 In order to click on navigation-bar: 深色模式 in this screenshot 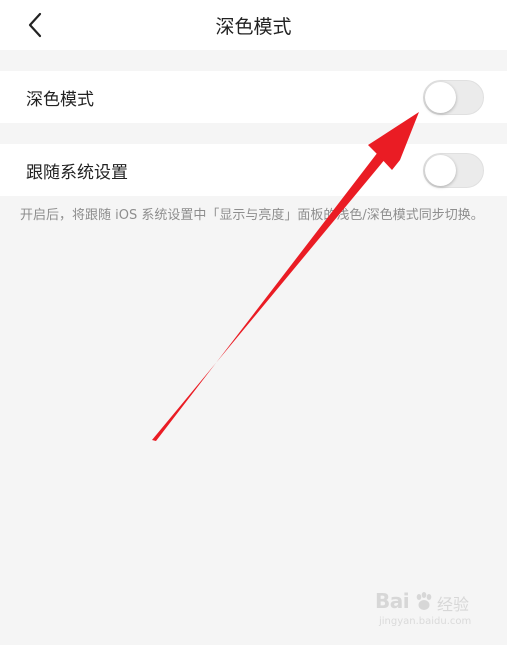, I will do `click(253, 25)`.